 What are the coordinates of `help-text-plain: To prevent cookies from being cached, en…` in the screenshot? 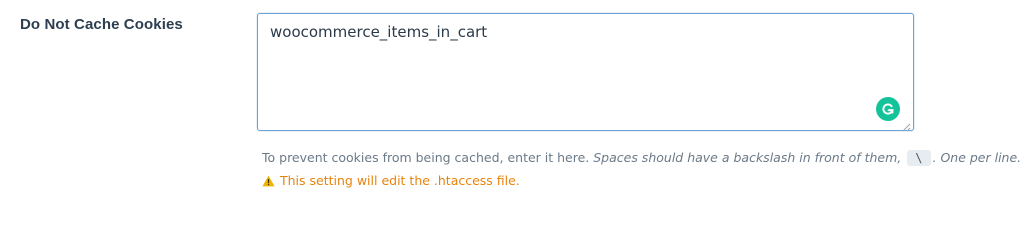 It's located at (428, 157).